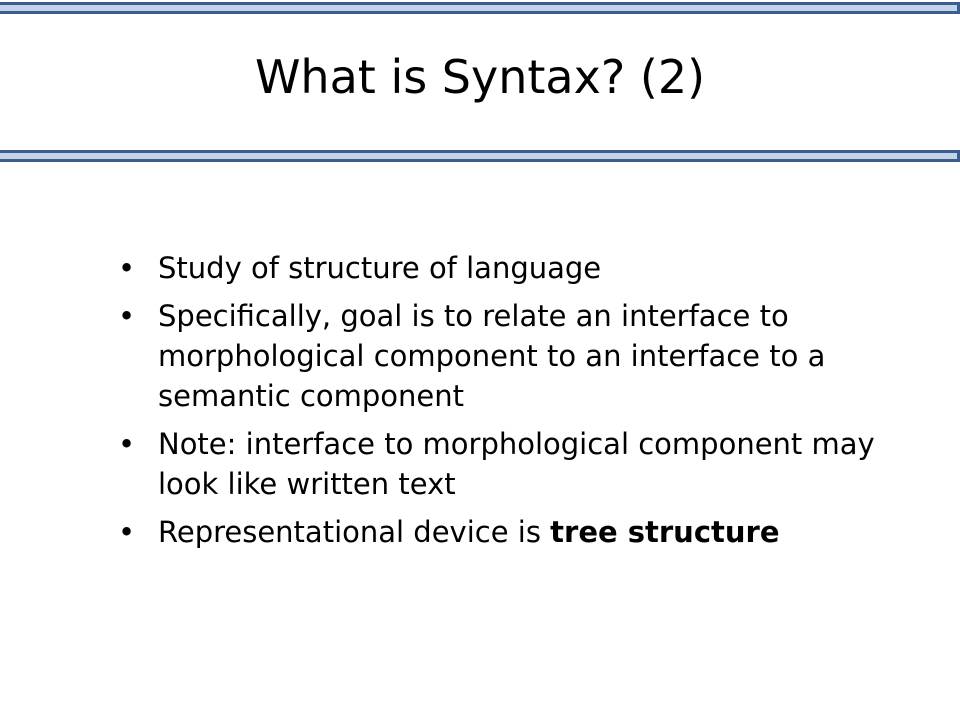  Describe the element at coordinates (480, 77) in the screenshot. I see `slide-title: What is Syntax? (2)` at that location.